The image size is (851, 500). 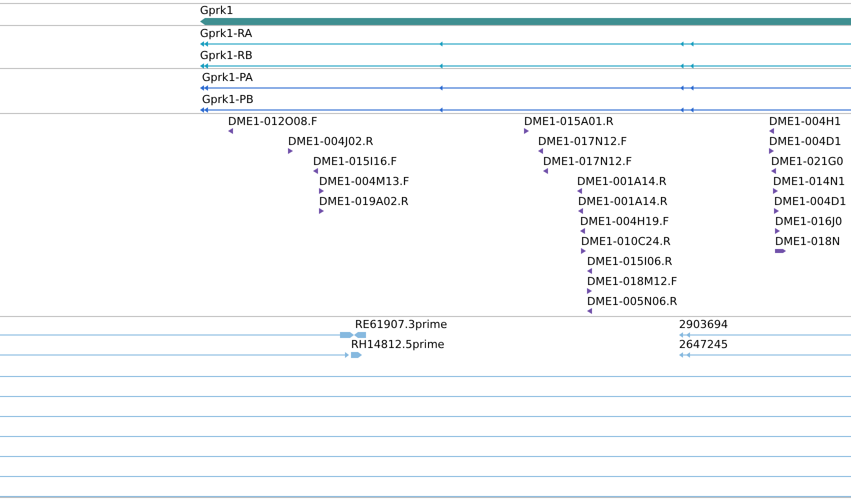 What do you see at coordinates (629, 261) in the screenshot?
I see `clone-end-label: DME1-015I06.R` at bounding box center [629, 261].